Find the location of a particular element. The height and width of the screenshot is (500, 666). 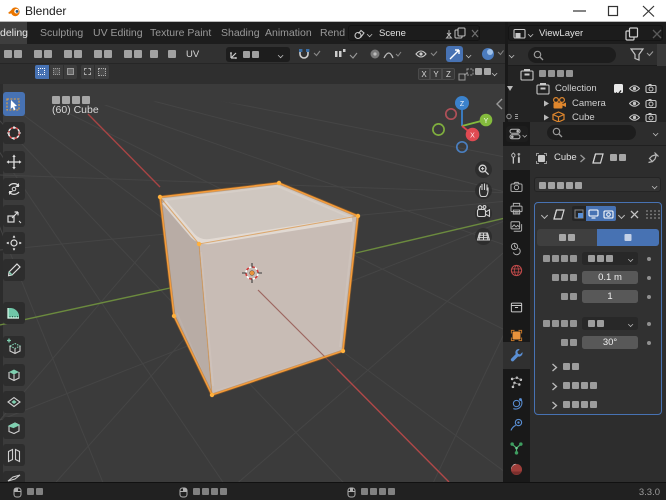

svg-text: X is located at coordinates (472, 136).